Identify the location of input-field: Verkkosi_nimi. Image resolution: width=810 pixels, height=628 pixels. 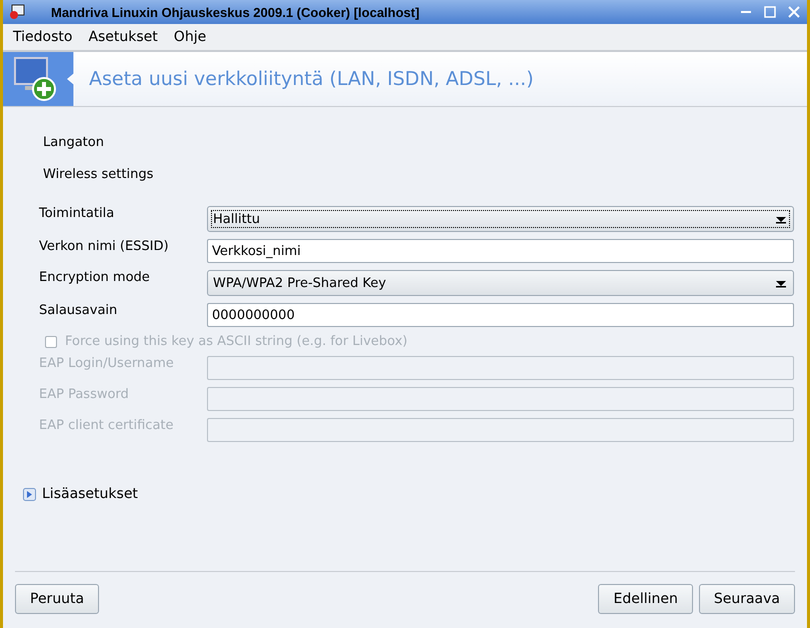
(500, 251).